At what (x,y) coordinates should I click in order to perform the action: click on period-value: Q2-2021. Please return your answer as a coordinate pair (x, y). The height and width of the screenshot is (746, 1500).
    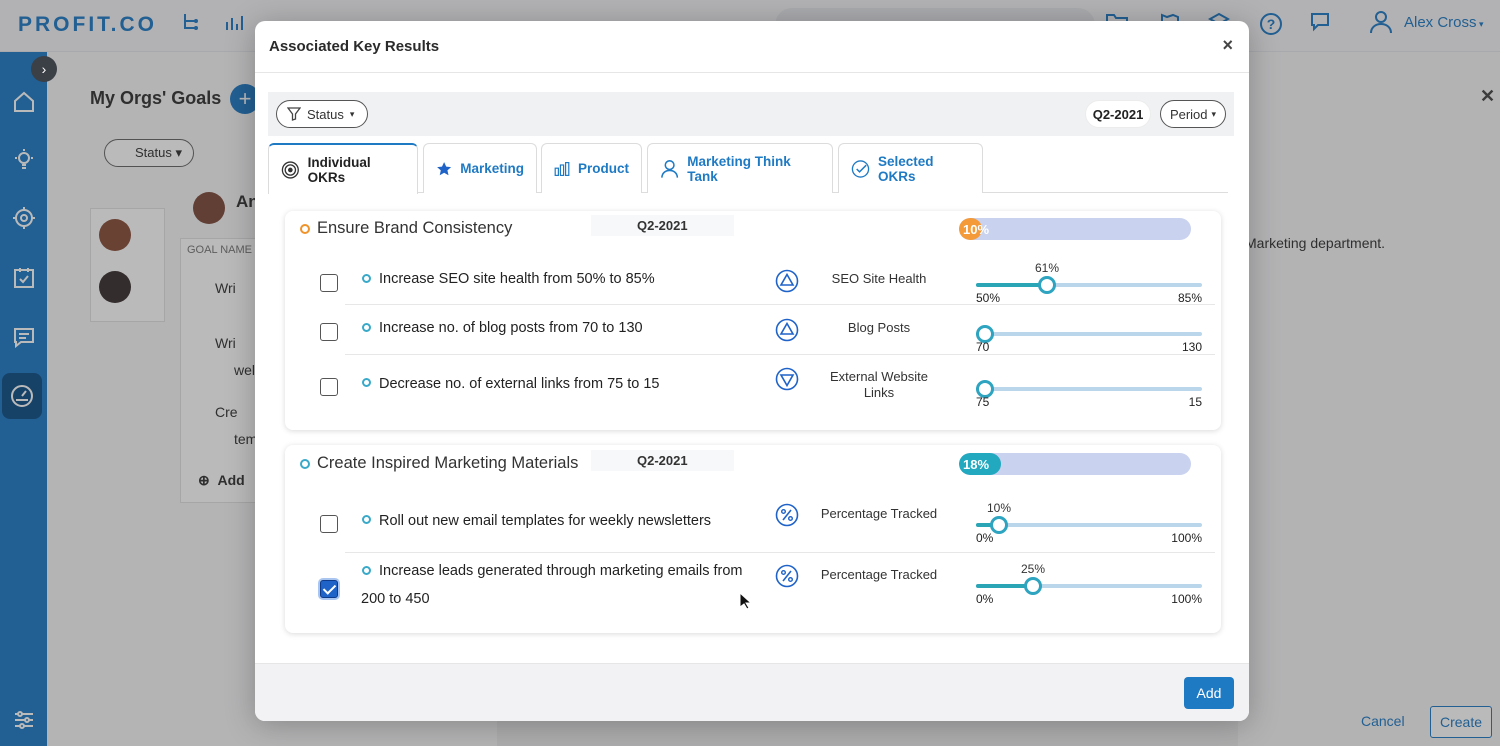
    Looking at the image, I should click on (1118, 114).